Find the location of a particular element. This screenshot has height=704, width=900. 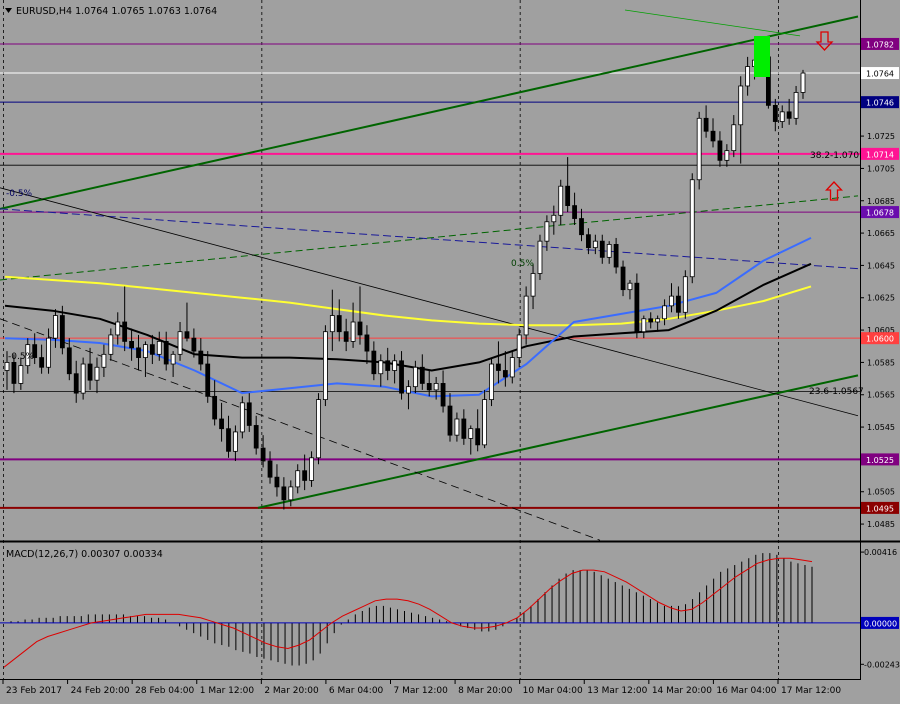

price-badge-label: 1.0746 is located at coordinates (880, 103).